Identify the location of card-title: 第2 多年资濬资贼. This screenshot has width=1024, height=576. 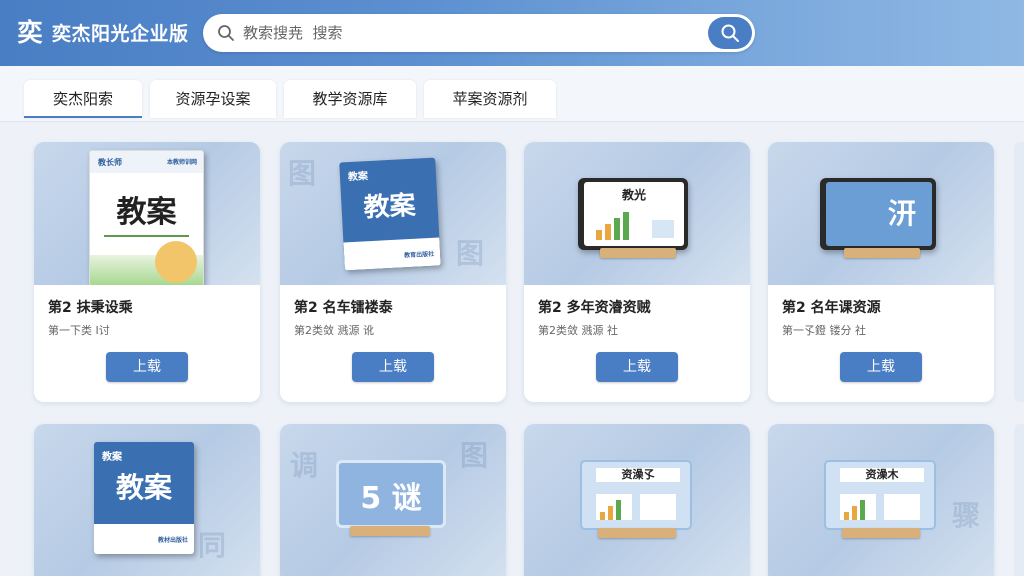
(594, 308).